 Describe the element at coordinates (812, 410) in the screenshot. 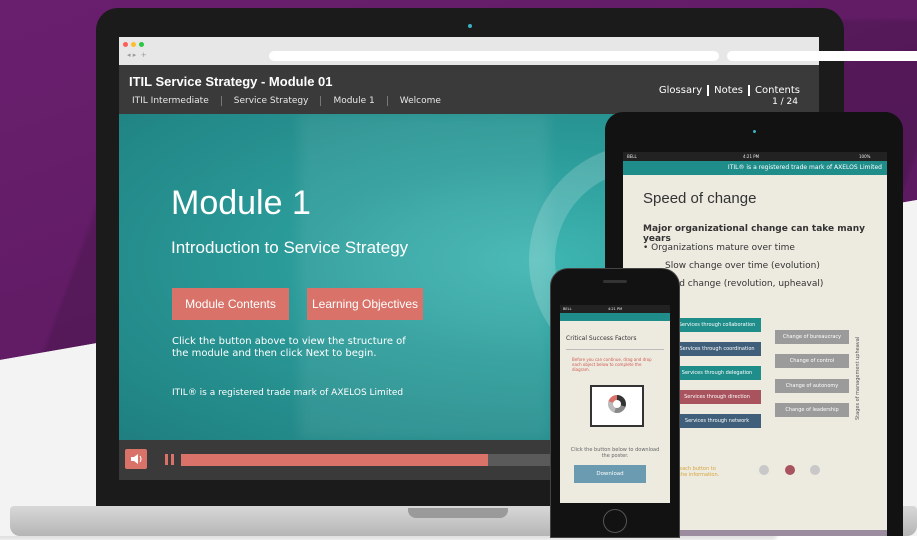

I see `diagram-box: Change of leadership` at that location.